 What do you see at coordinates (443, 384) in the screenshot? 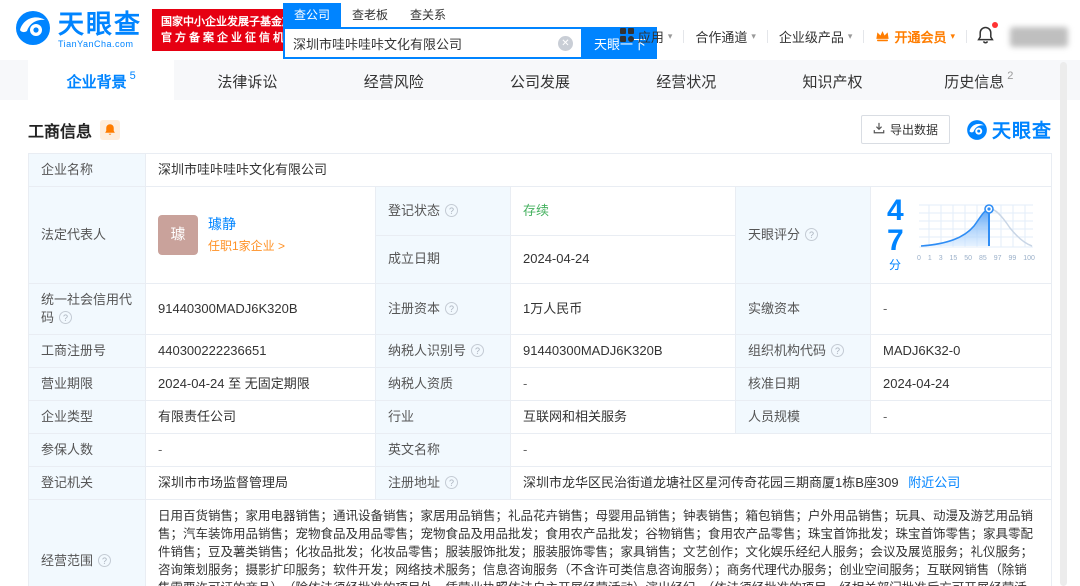
I see `taxpayer-qual-label: 纳税人资质` at bounding box center [443, 384].